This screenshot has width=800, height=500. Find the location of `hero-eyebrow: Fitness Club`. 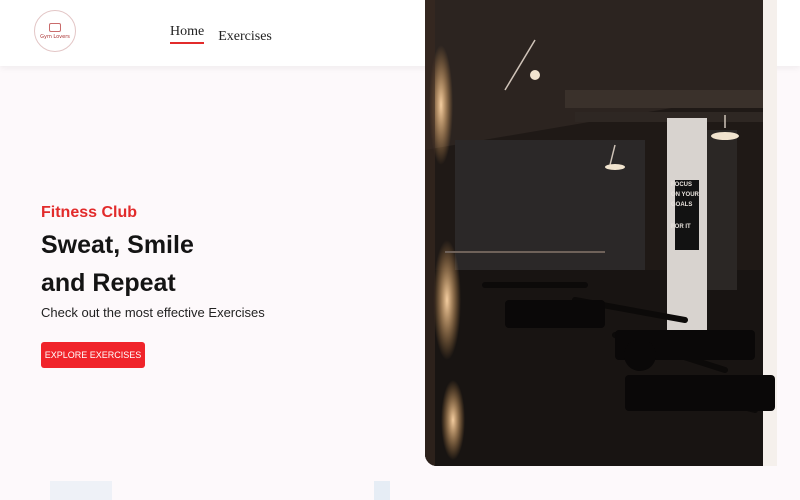

hero-eyebrow: Fitness Club is located at coordinates (89, 212).